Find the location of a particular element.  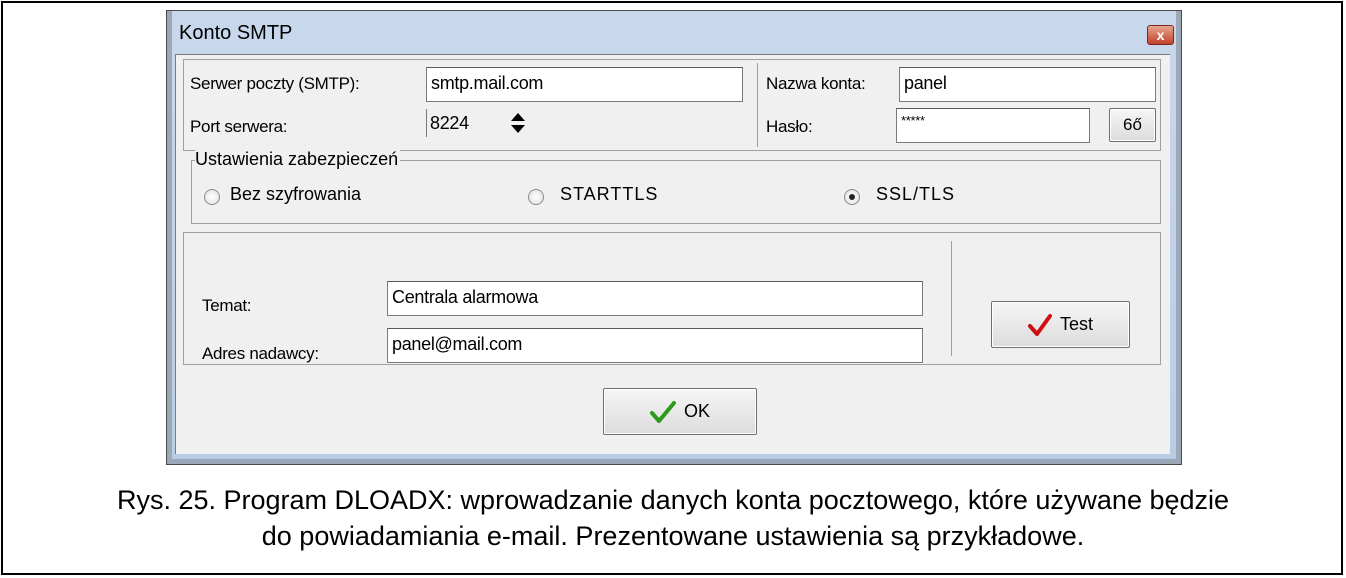

password-label: Hasło: is located at coordinates (789, 126).